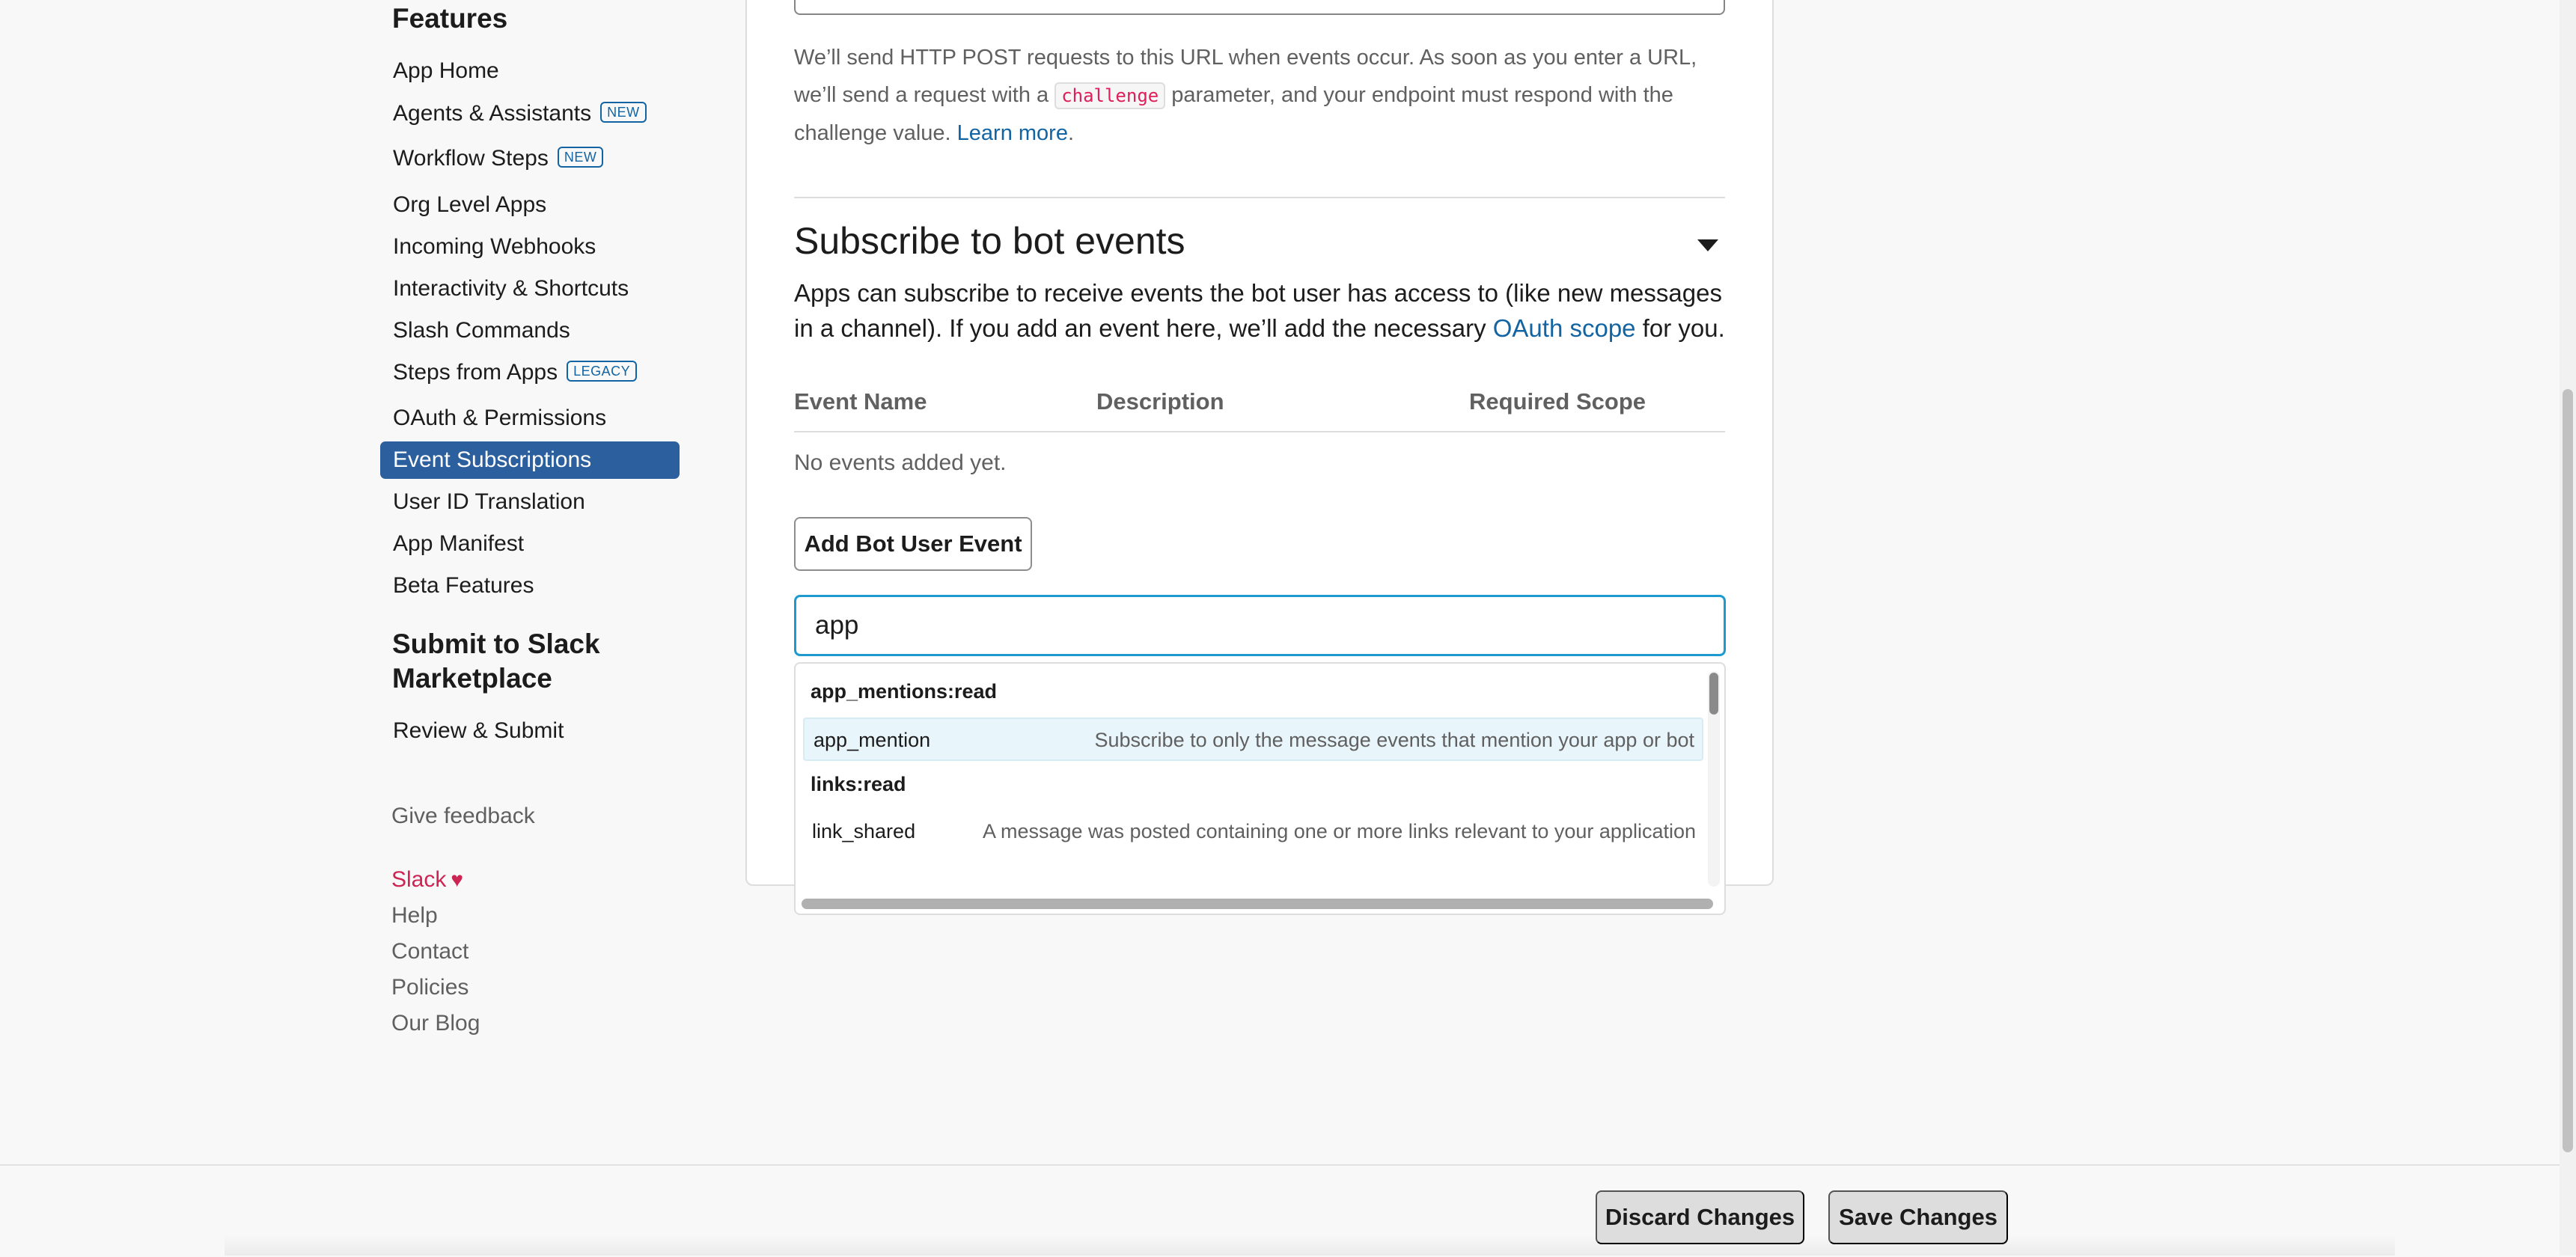  I want to click on slack-link: Slack ♥, so click(427, 880).